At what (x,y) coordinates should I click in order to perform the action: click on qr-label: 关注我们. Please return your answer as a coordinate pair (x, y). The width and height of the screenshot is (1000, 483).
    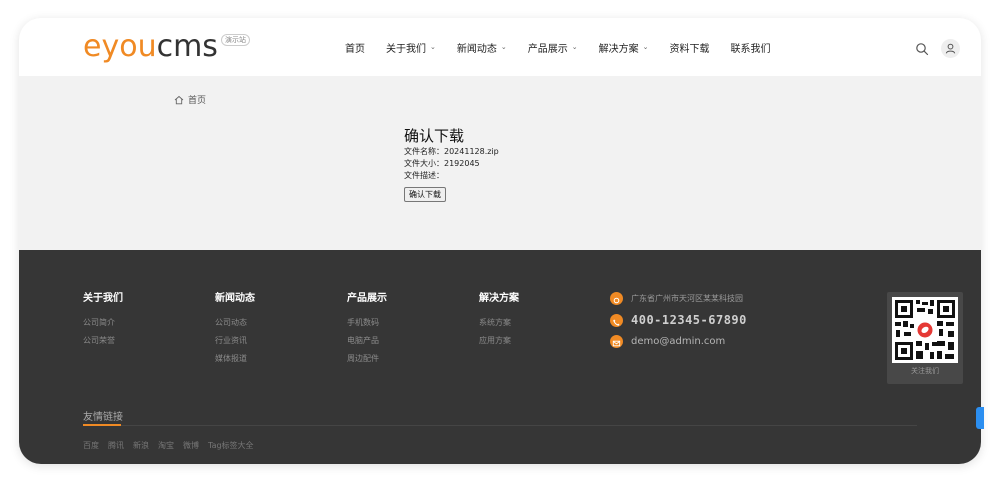
    Looking at the image, I should click on (925, 371).